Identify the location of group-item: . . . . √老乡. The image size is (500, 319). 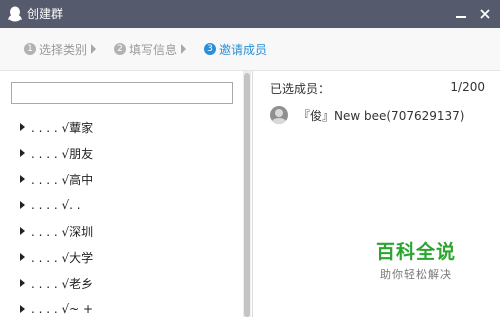
(56, 283).